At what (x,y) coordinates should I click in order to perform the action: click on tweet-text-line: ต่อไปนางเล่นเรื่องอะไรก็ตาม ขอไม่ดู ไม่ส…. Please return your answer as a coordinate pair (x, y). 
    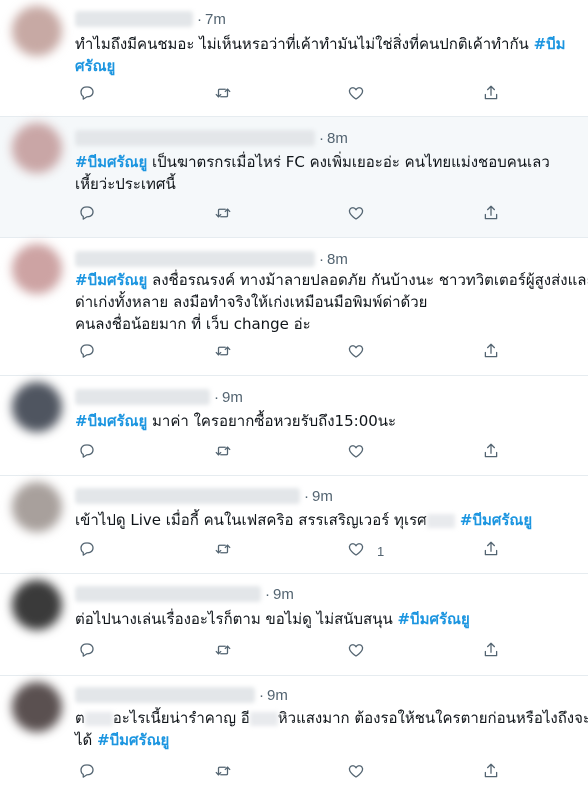
    Looking at the image, I should click on (325, 619).